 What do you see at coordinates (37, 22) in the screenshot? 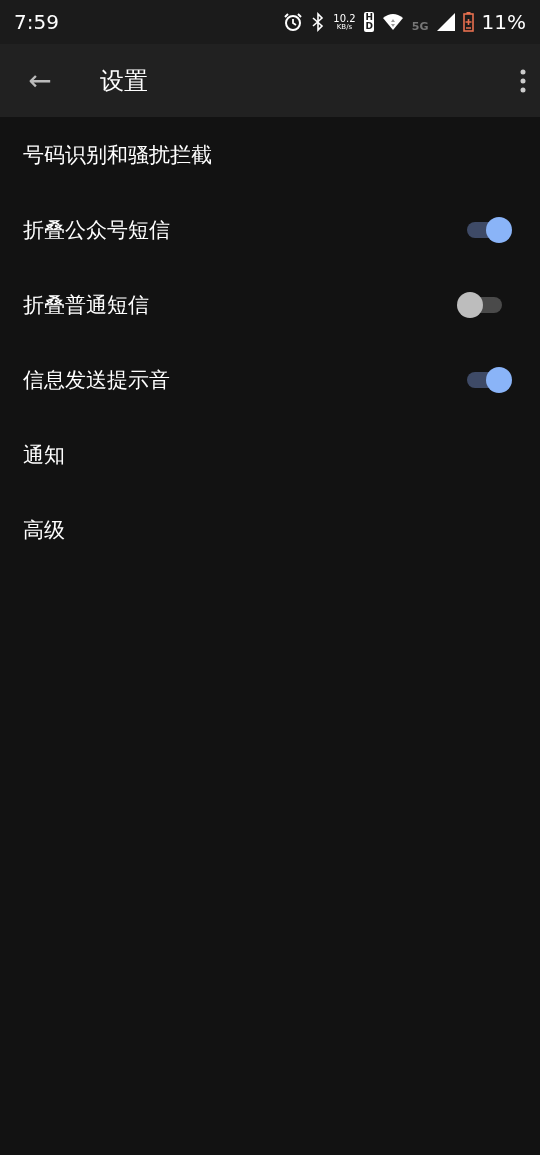
I see `clock-time: 7:59` at bounding box center [37, 22].